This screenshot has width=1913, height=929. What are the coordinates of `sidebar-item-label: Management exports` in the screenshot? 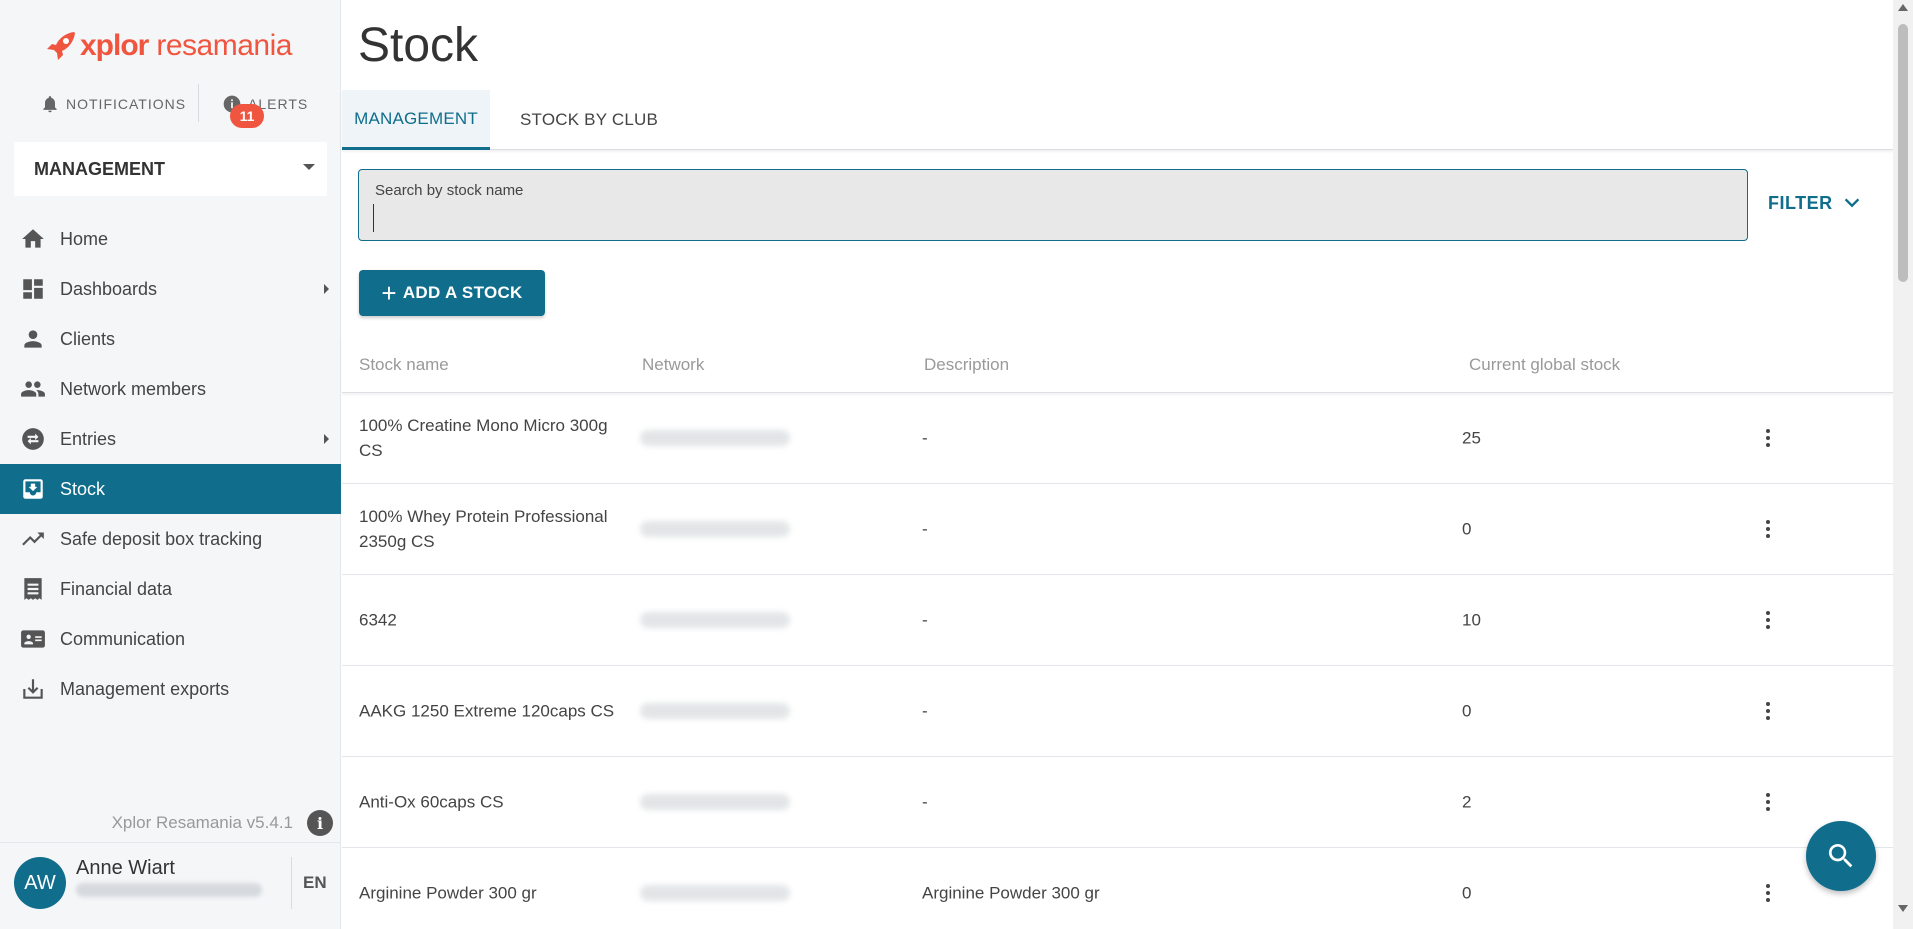 It's located at (145, 688).